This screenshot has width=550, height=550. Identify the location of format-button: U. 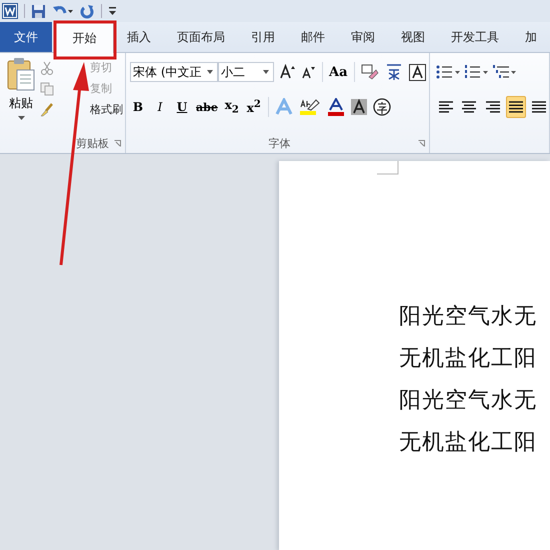
(182, 107).